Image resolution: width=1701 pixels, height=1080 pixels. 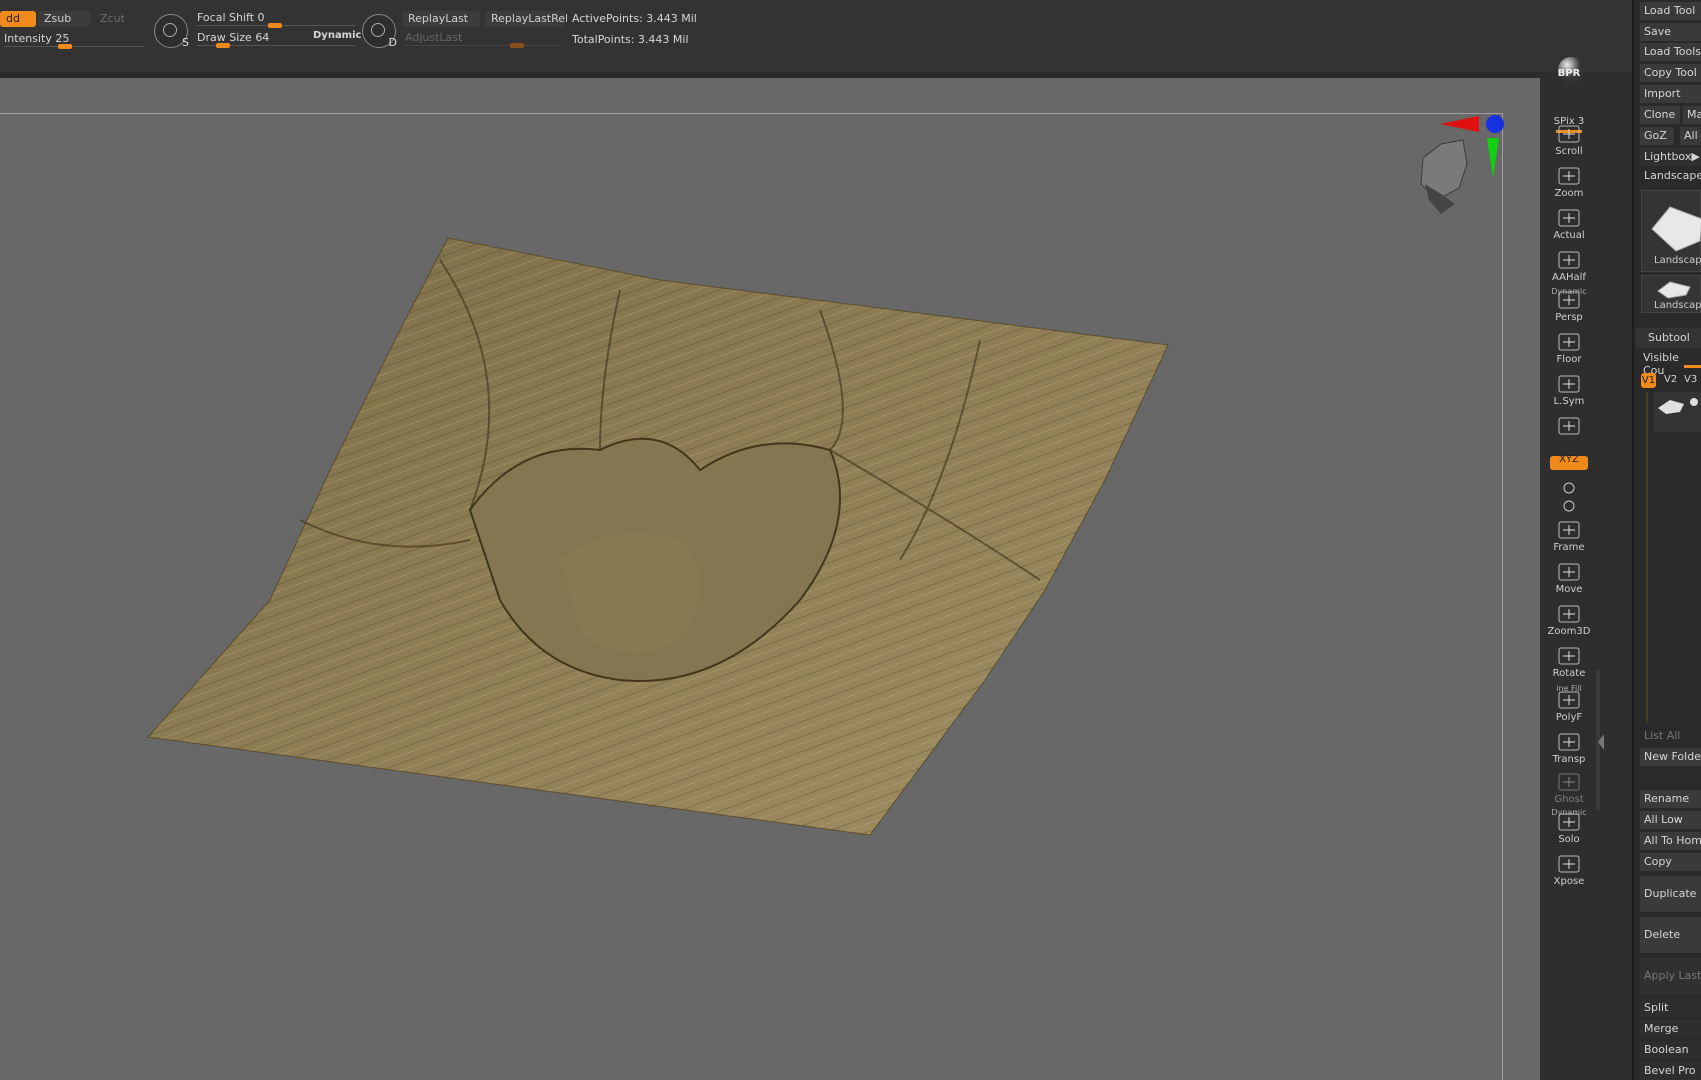 What do you see at coordinates (1569, 589) in the screenshot?
I see `shelf-label: Move` at bounding box center [1569, 589].